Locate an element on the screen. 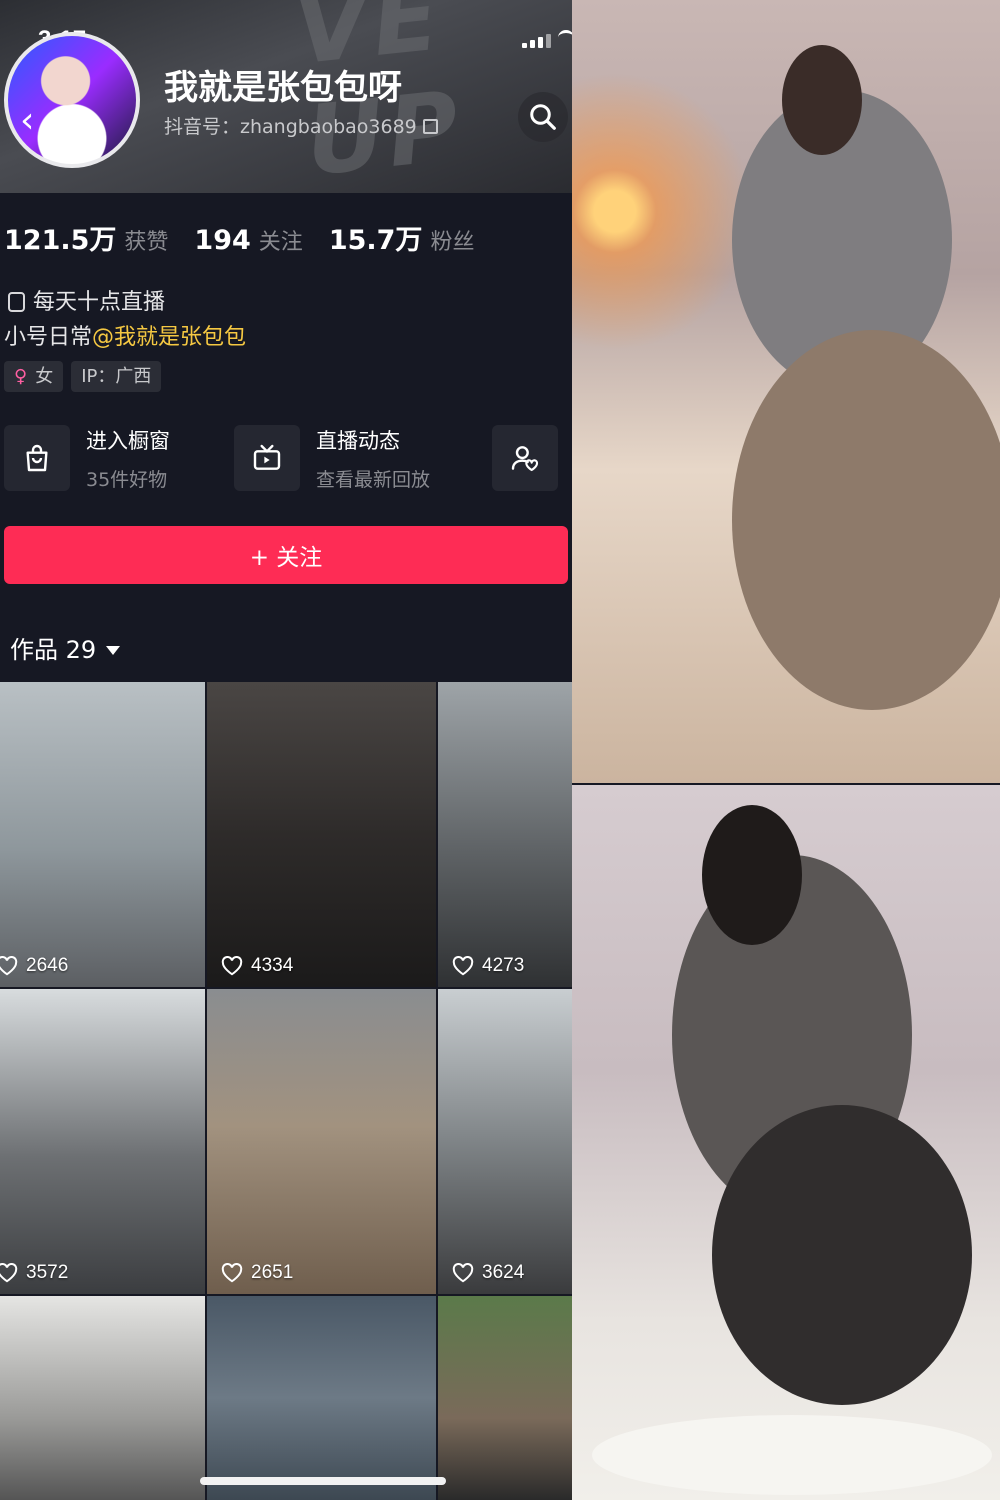  video-thumbnail: 2651 is located at coordinates (321, 1141).